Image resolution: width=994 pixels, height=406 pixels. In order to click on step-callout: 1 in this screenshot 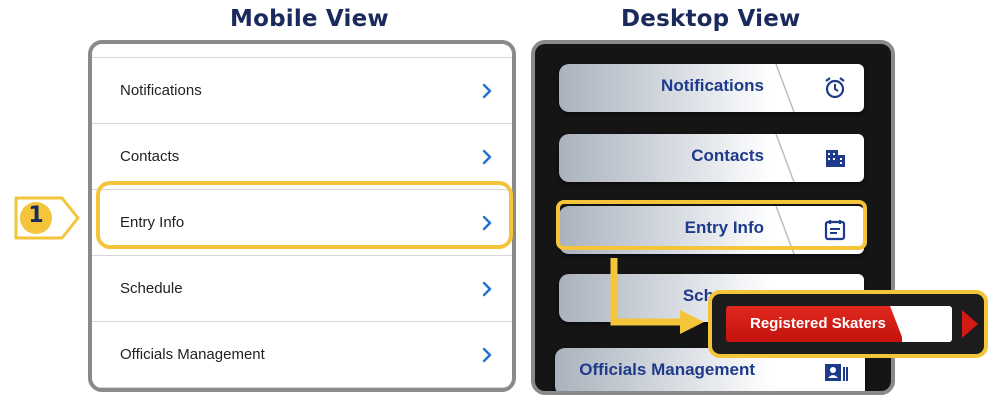, I will do `click(48, 220)`.